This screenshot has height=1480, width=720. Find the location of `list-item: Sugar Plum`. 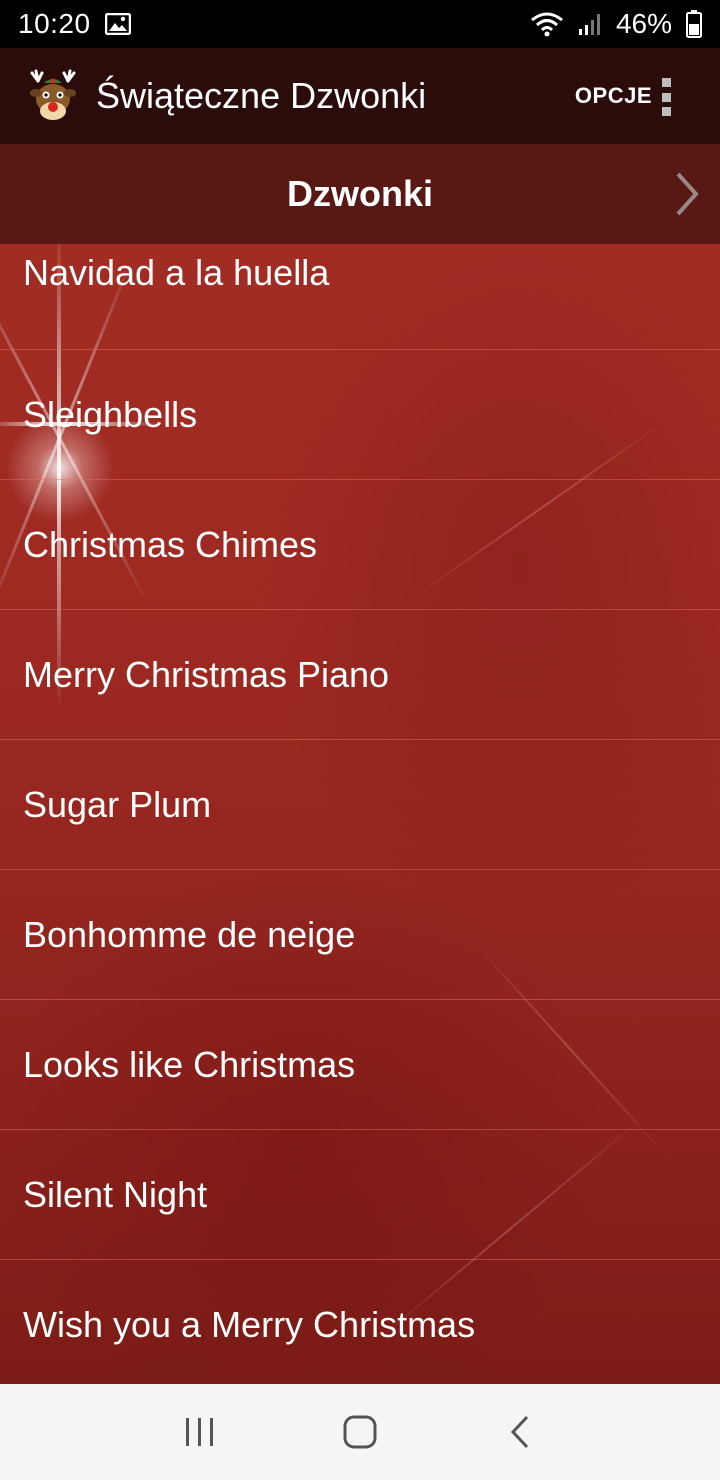

list-item: Sugar Plum is located at coordinates (360, 805).